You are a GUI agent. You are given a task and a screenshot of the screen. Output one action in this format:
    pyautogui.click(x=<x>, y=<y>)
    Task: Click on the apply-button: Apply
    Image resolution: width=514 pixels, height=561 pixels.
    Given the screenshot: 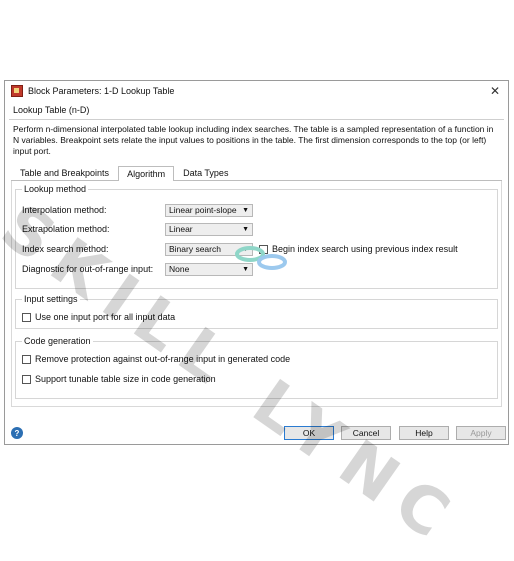 What is the action you would take?
    pyautogui.click(x=481, y=433)
    